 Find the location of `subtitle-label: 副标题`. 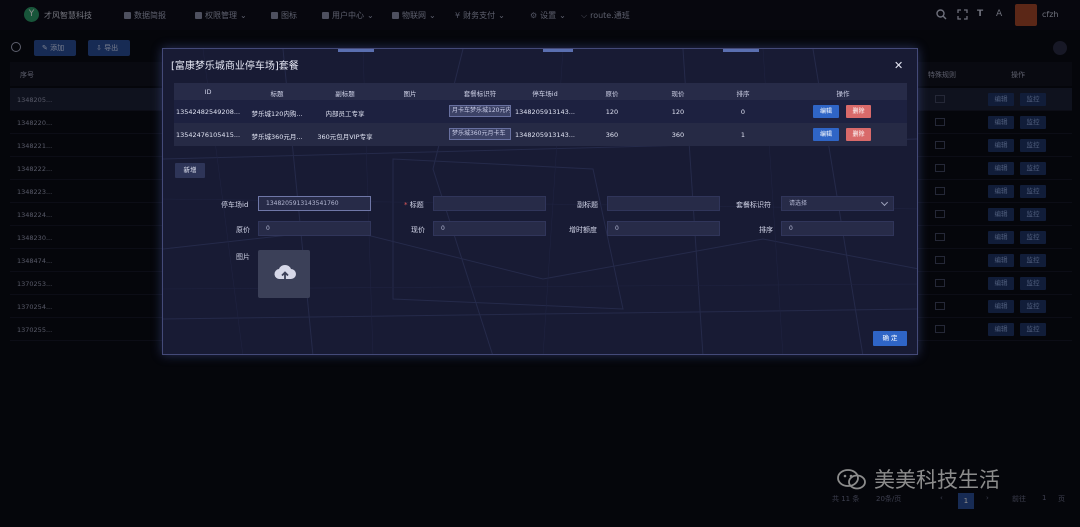

subtitle-label: 副标题 is located at coordinates (587, 205).